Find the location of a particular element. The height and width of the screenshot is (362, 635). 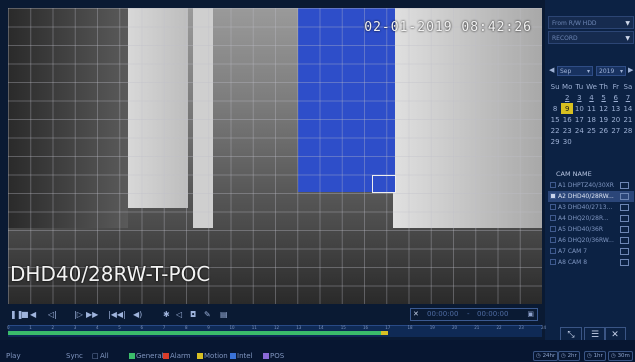

calendar-day: 18 is located at coordinates (591, 119).